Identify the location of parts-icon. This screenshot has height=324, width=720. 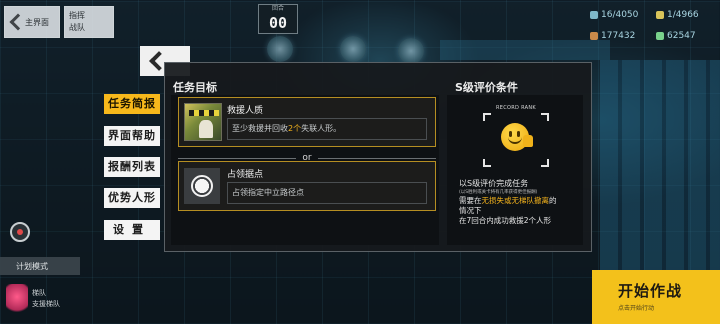
(660, 35).